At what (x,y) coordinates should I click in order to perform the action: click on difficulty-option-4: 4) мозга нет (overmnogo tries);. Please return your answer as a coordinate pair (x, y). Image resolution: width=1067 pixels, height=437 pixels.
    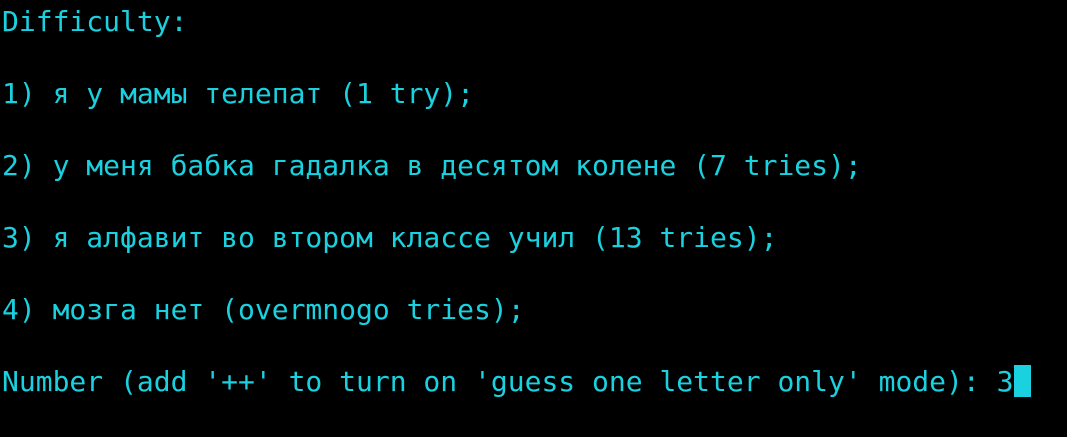
    Looking at the image, I should click on (263, 309).